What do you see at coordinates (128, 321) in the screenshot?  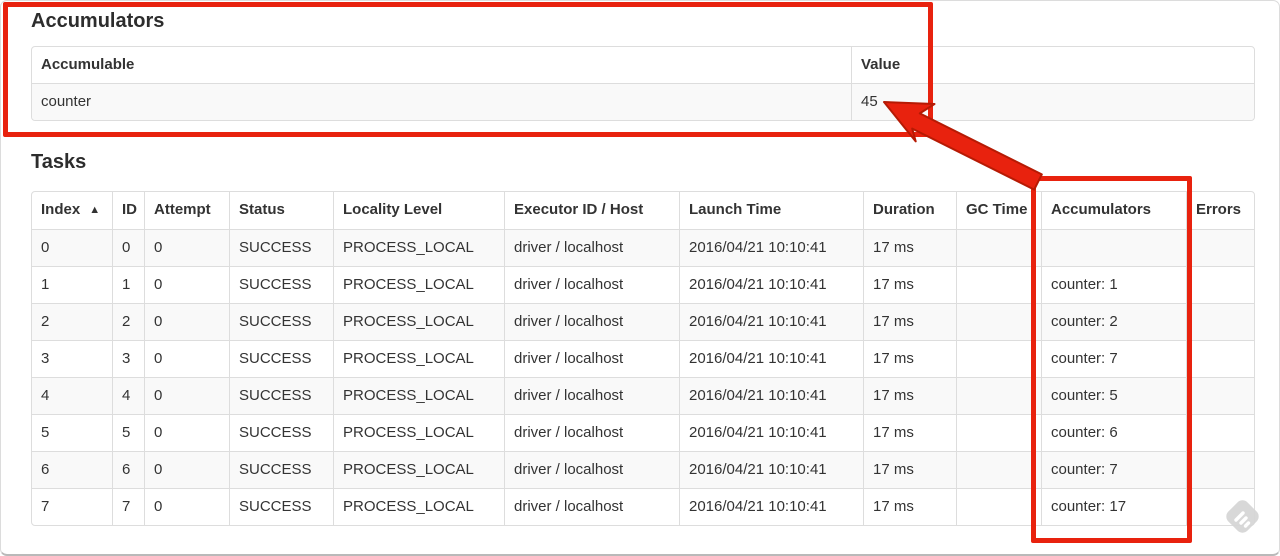 I see `task-cell-id: 2` at bounding box center [128, 321].